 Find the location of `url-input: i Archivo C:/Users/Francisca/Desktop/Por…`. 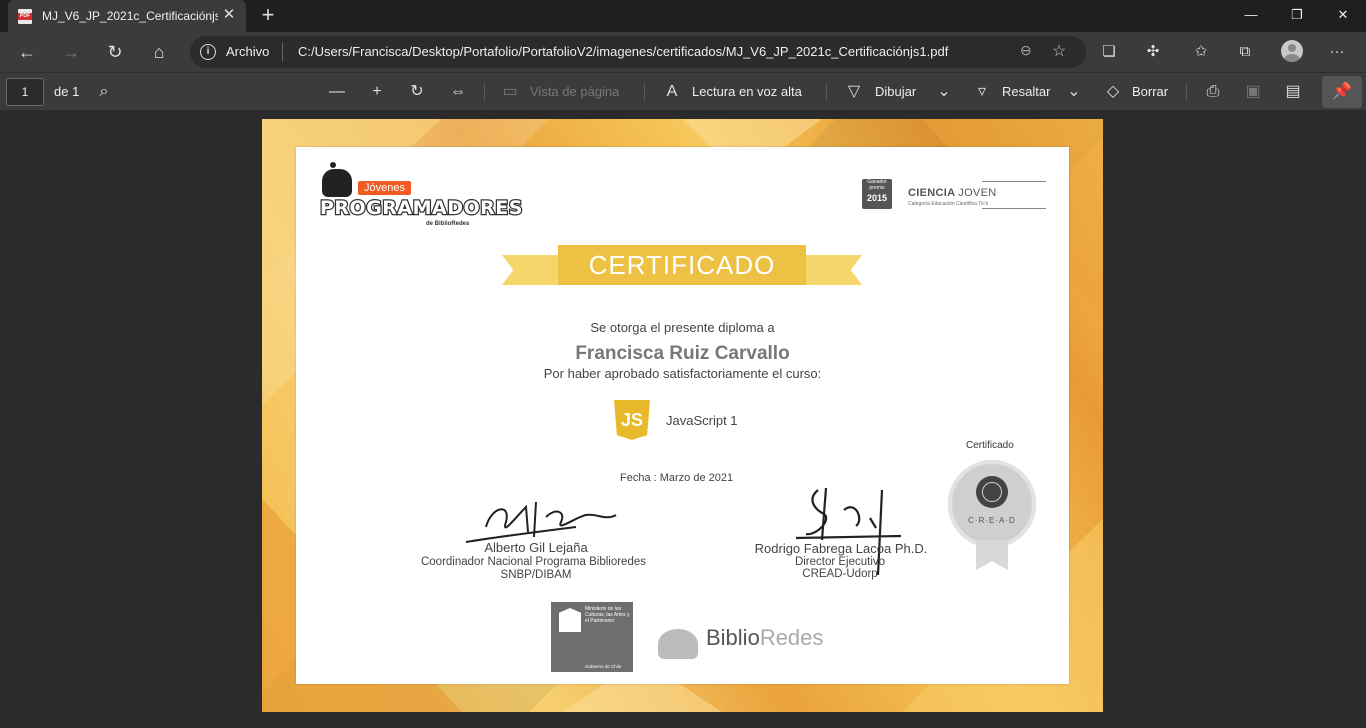

url-input: i Archivo C:/Users/Francisca/Desktop/Por… is located at coordinates (638, 52).